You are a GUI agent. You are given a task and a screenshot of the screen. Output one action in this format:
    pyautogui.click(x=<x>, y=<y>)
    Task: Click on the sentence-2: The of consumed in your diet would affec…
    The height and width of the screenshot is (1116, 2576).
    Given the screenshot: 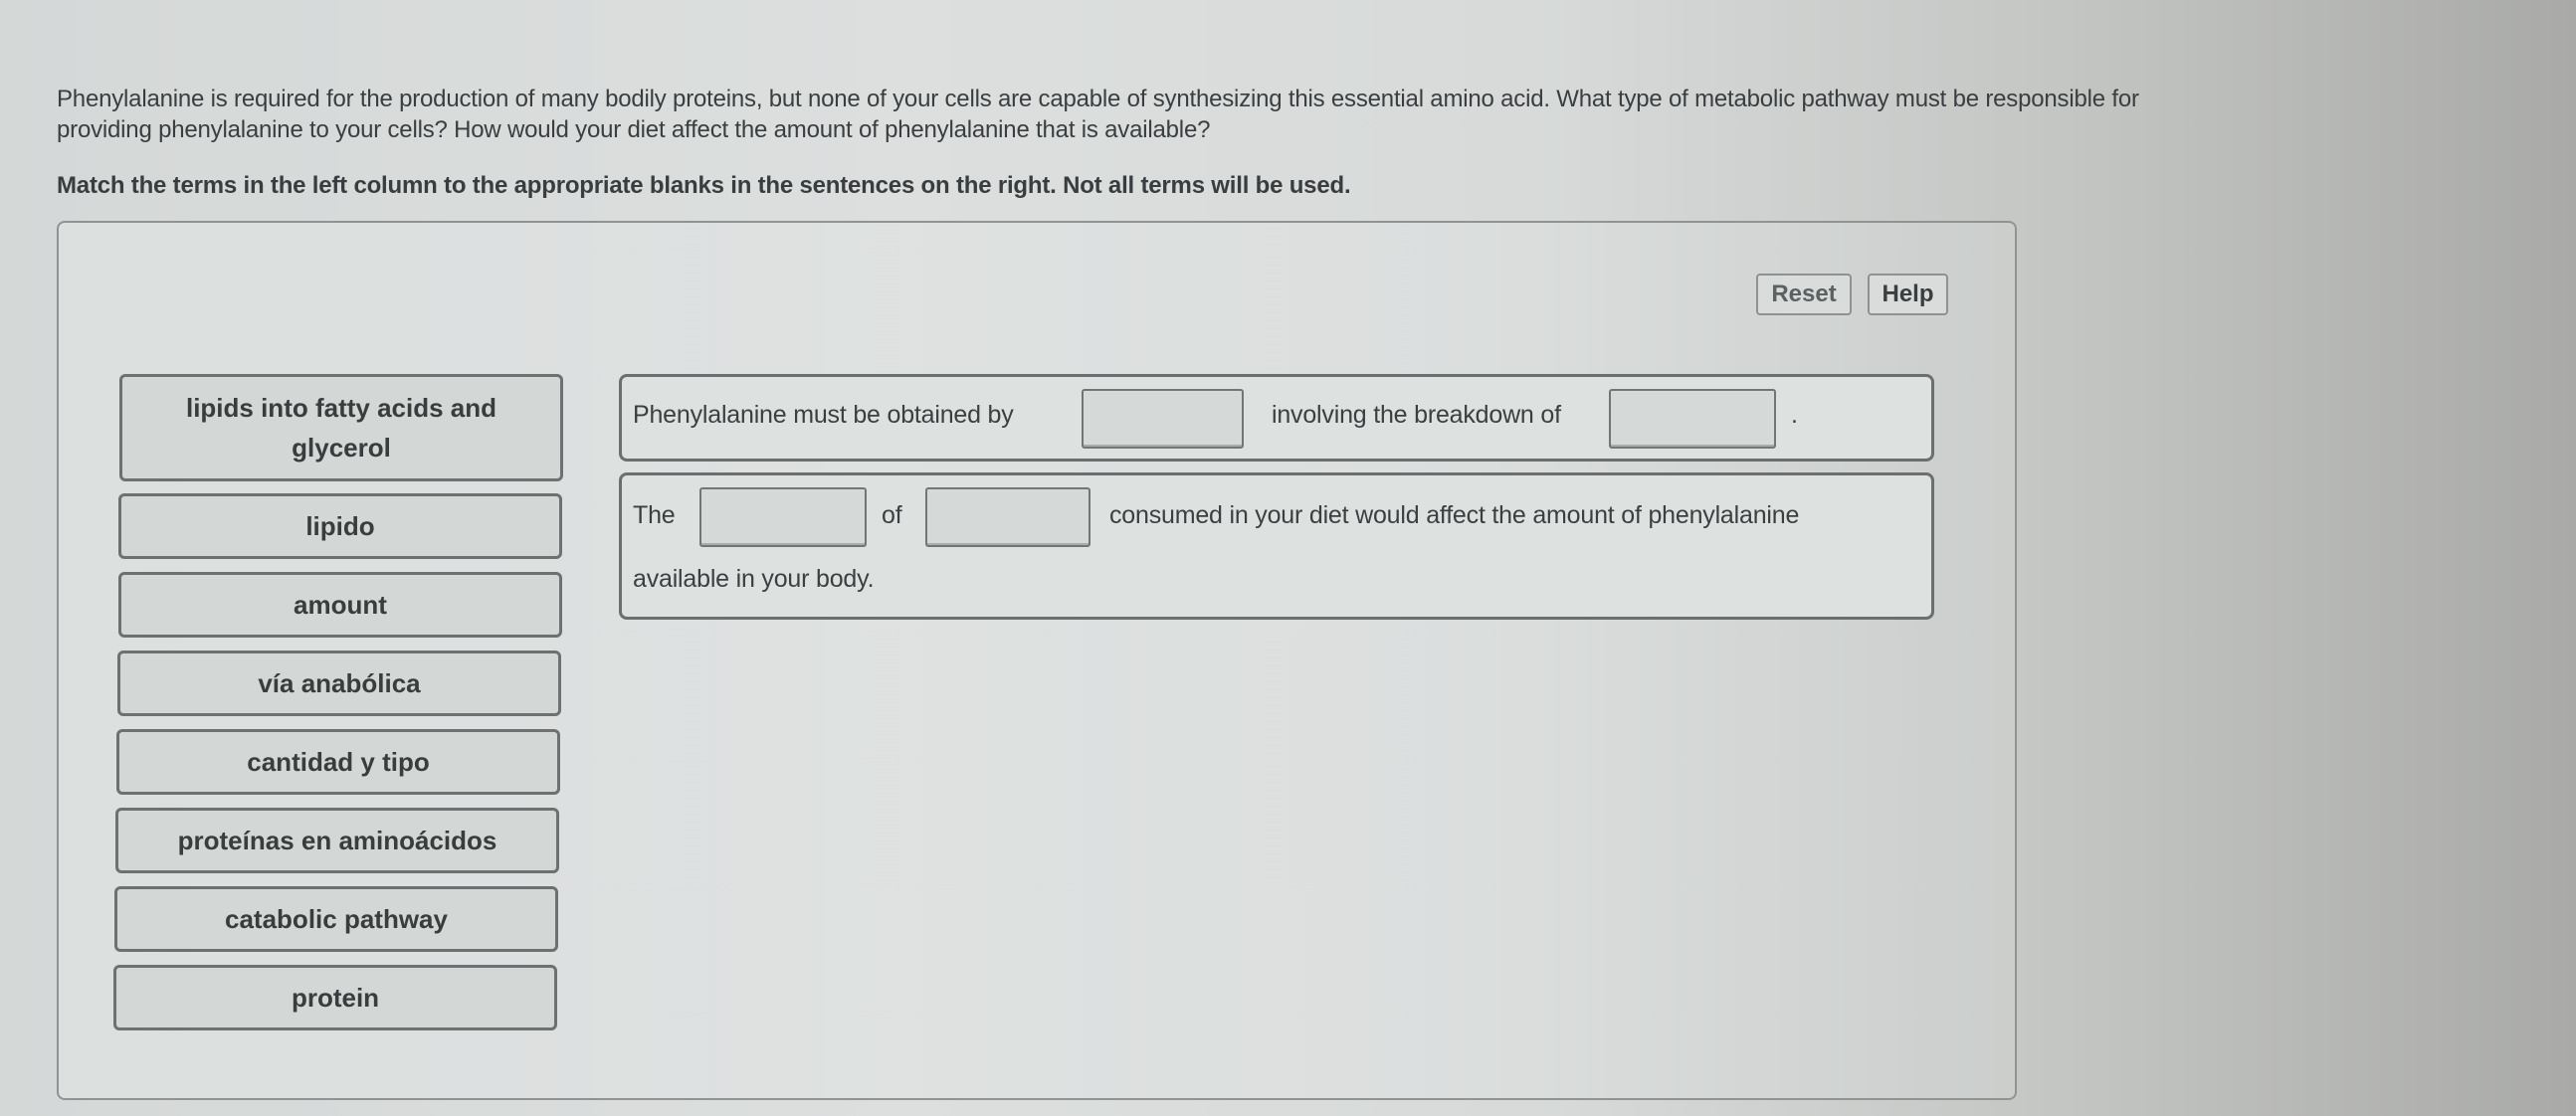 What is the action you would take?
    pyautogui.click(x=1276, y=546)
    